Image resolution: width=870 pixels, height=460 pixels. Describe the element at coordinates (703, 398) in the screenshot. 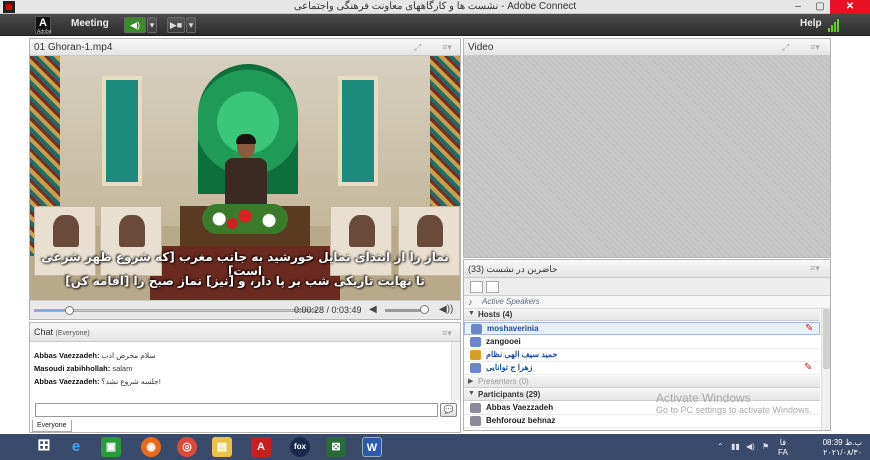

I see `activate-windows-watermark: Activate Windows` at that location.